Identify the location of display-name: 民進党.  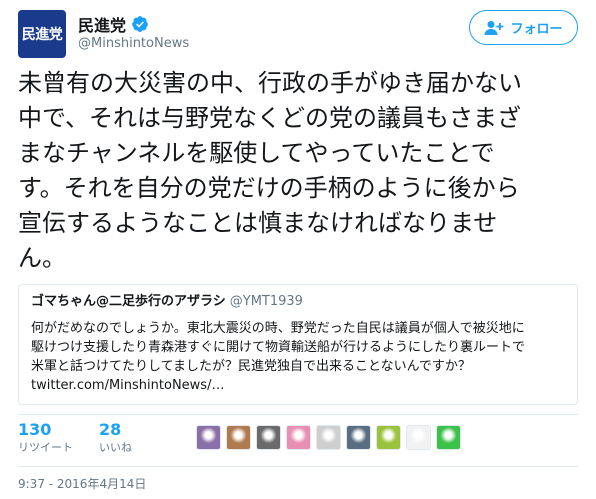
(102, 24).